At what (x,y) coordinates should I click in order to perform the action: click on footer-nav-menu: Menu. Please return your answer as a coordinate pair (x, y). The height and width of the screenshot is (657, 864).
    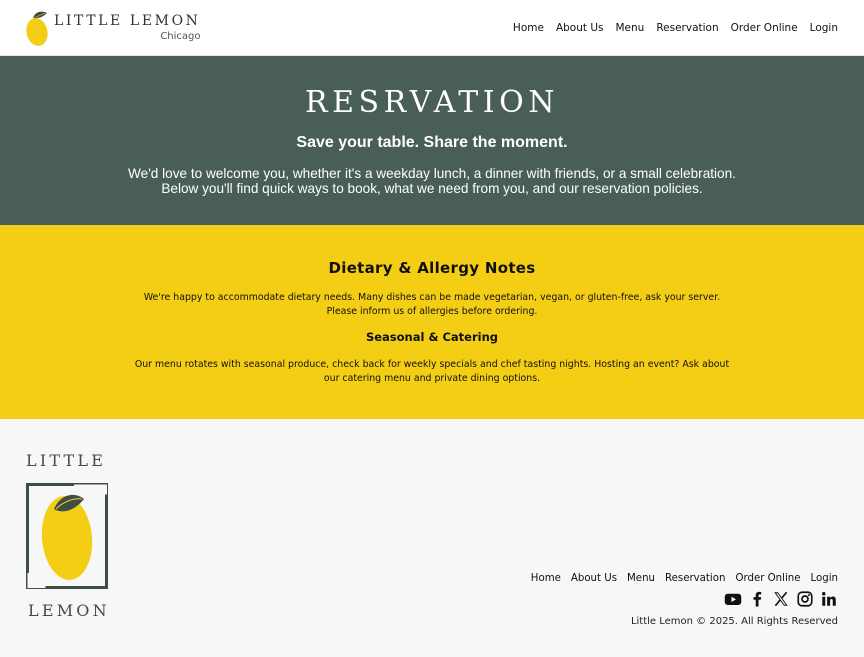
    Looking at the image, I should click on (641, 578).